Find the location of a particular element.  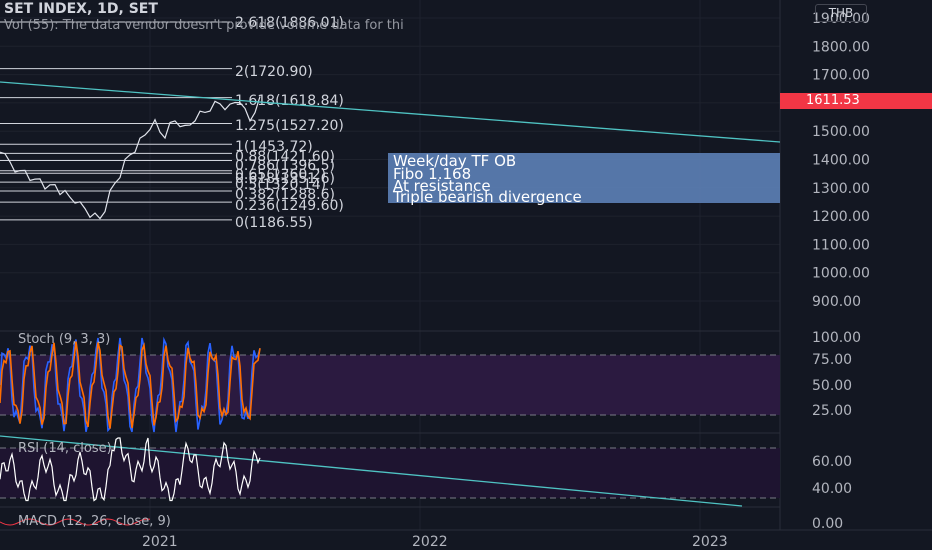

price-tick-label: 1200.00 is located at coordinates (841, 217).